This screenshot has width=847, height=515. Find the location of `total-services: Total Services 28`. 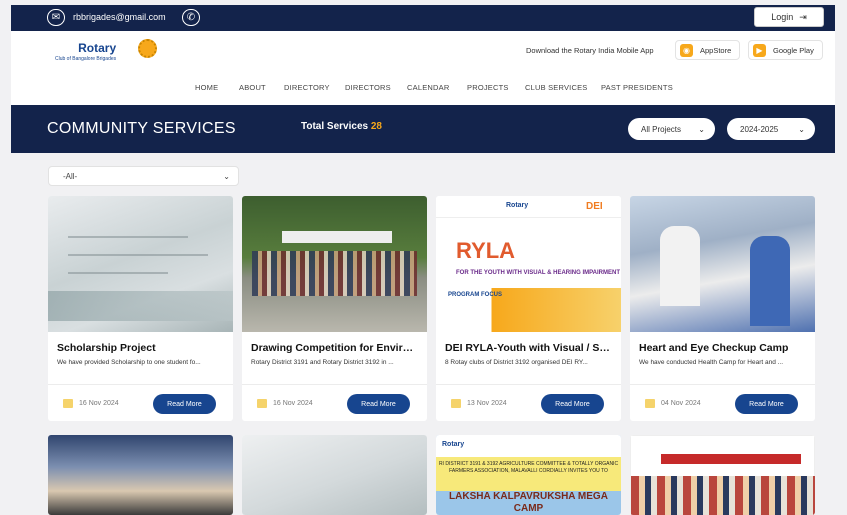

total-services: Total Services 28 is located at coordinates (341, 126).